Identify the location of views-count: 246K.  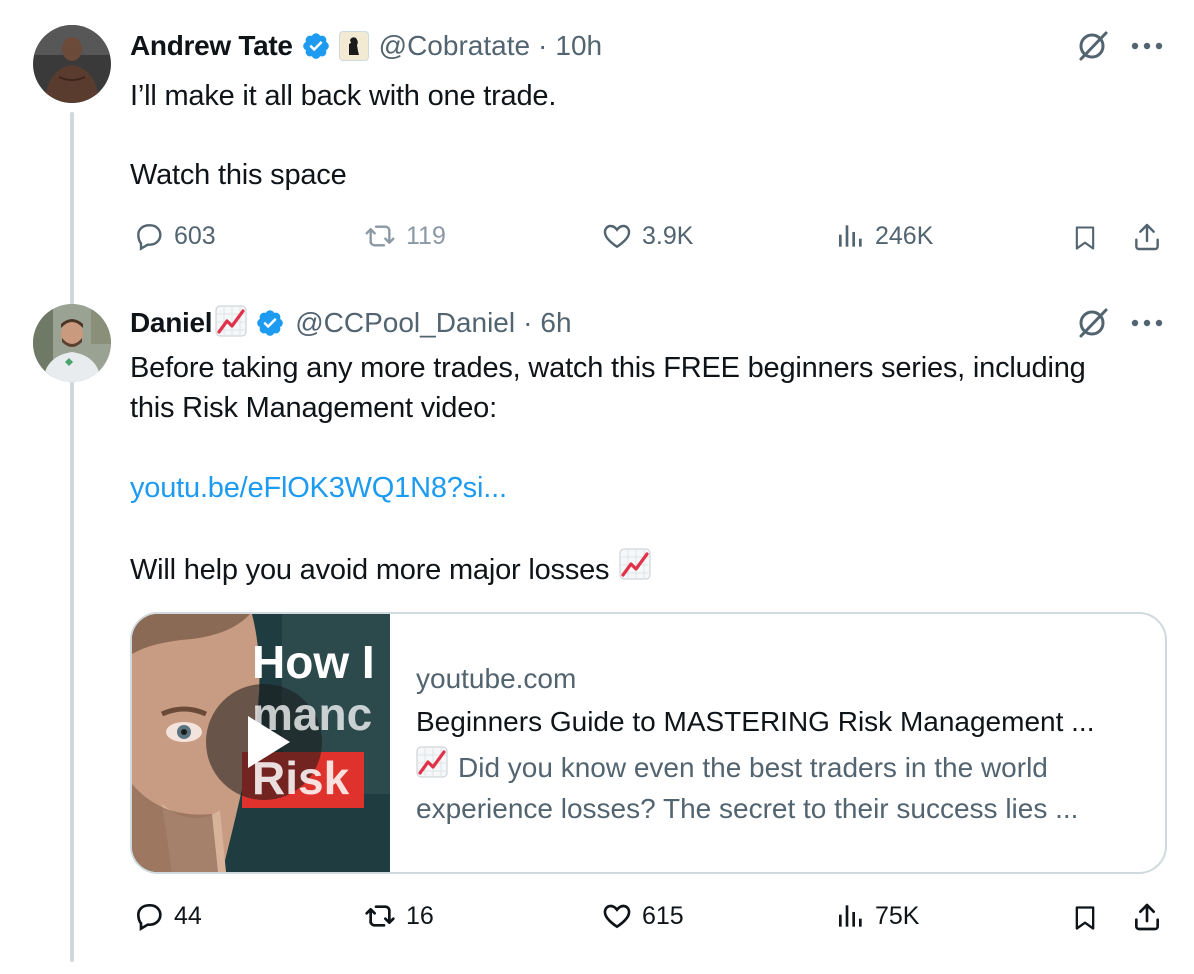
(904, 235).